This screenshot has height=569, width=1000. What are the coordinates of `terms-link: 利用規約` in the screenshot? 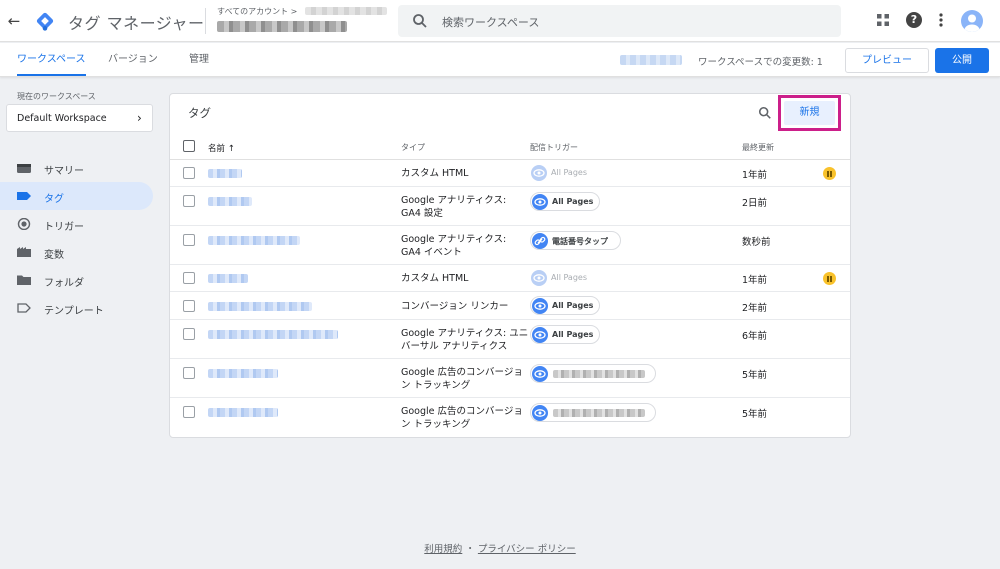 It's located at (443, 549).